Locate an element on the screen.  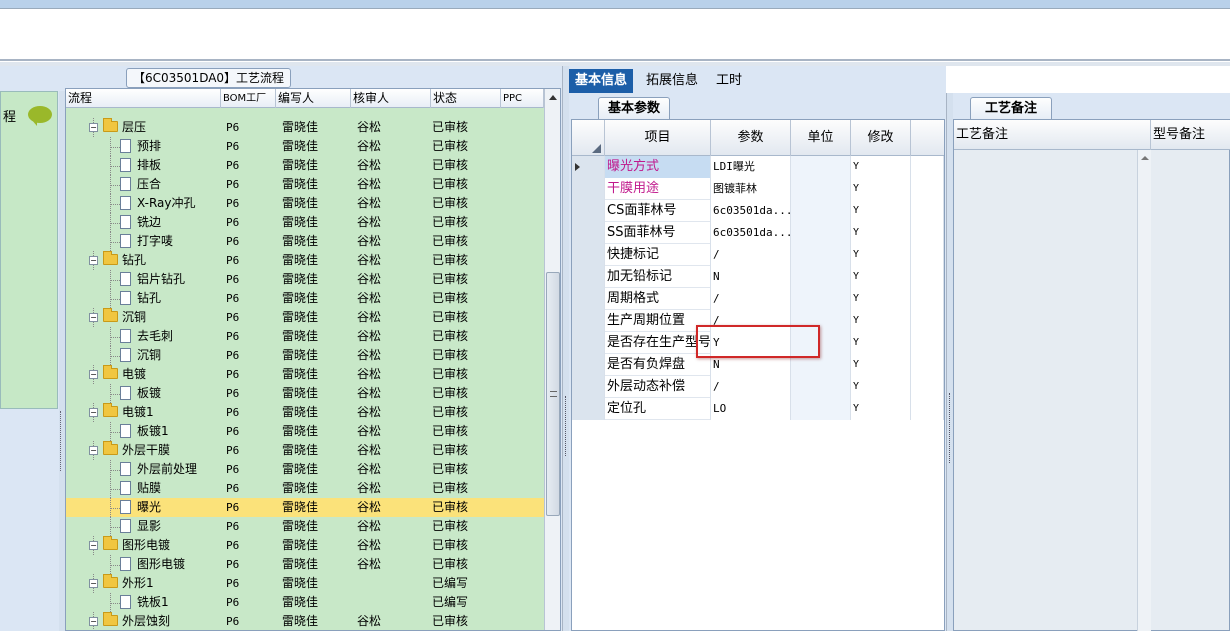
tree-scrollbar is located at coordinates (552, 359).